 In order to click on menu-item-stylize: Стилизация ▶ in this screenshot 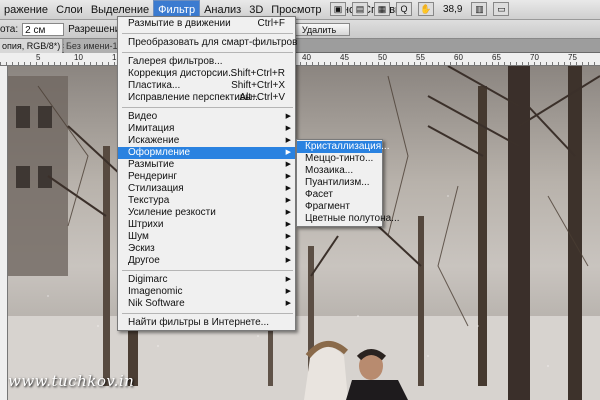, I will do `click(206, 189)`.